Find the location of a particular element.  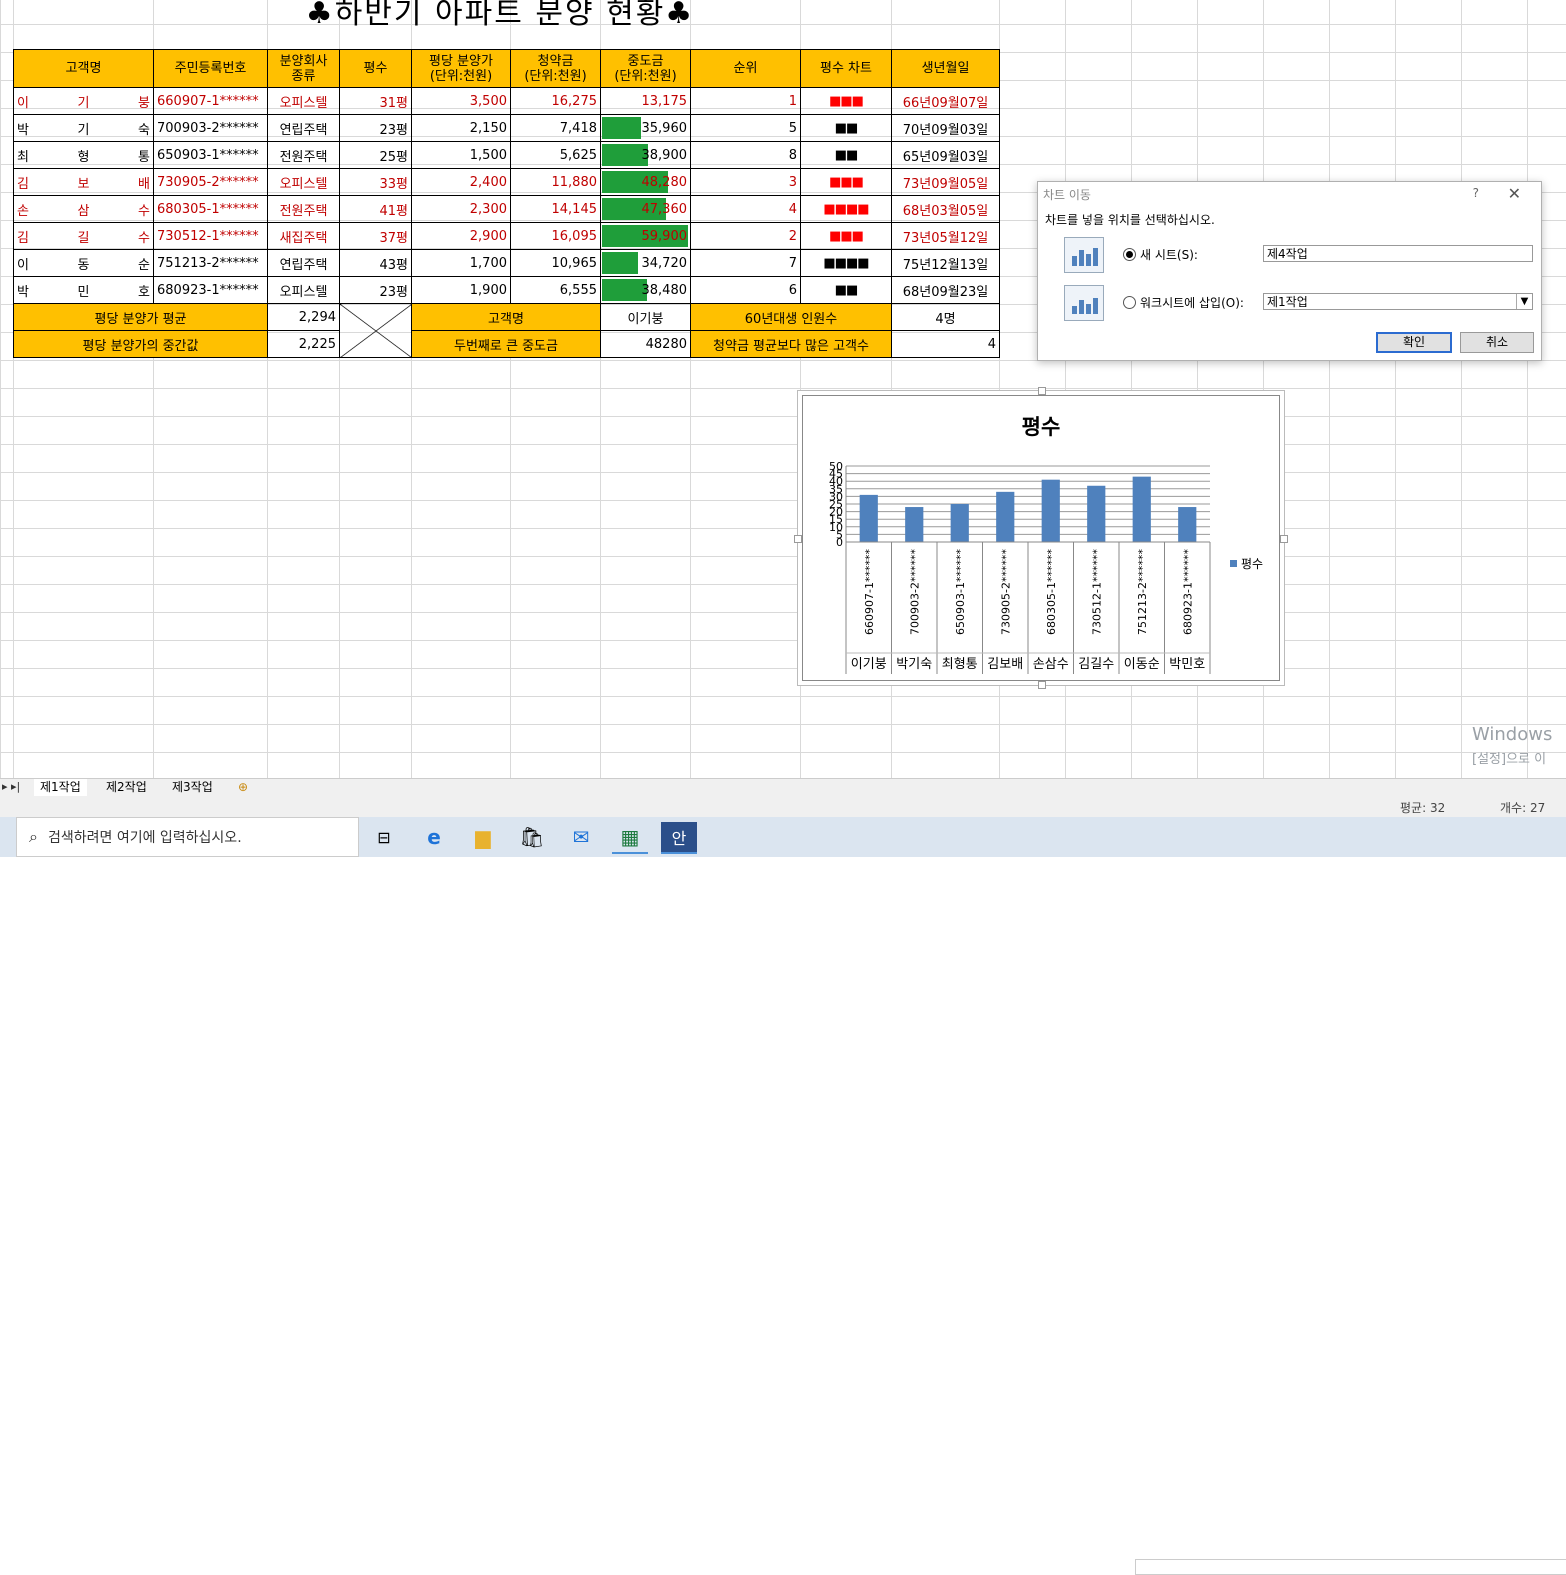

object-in-select: 제1작업 ▼ is located at coordinates (1398, 301).